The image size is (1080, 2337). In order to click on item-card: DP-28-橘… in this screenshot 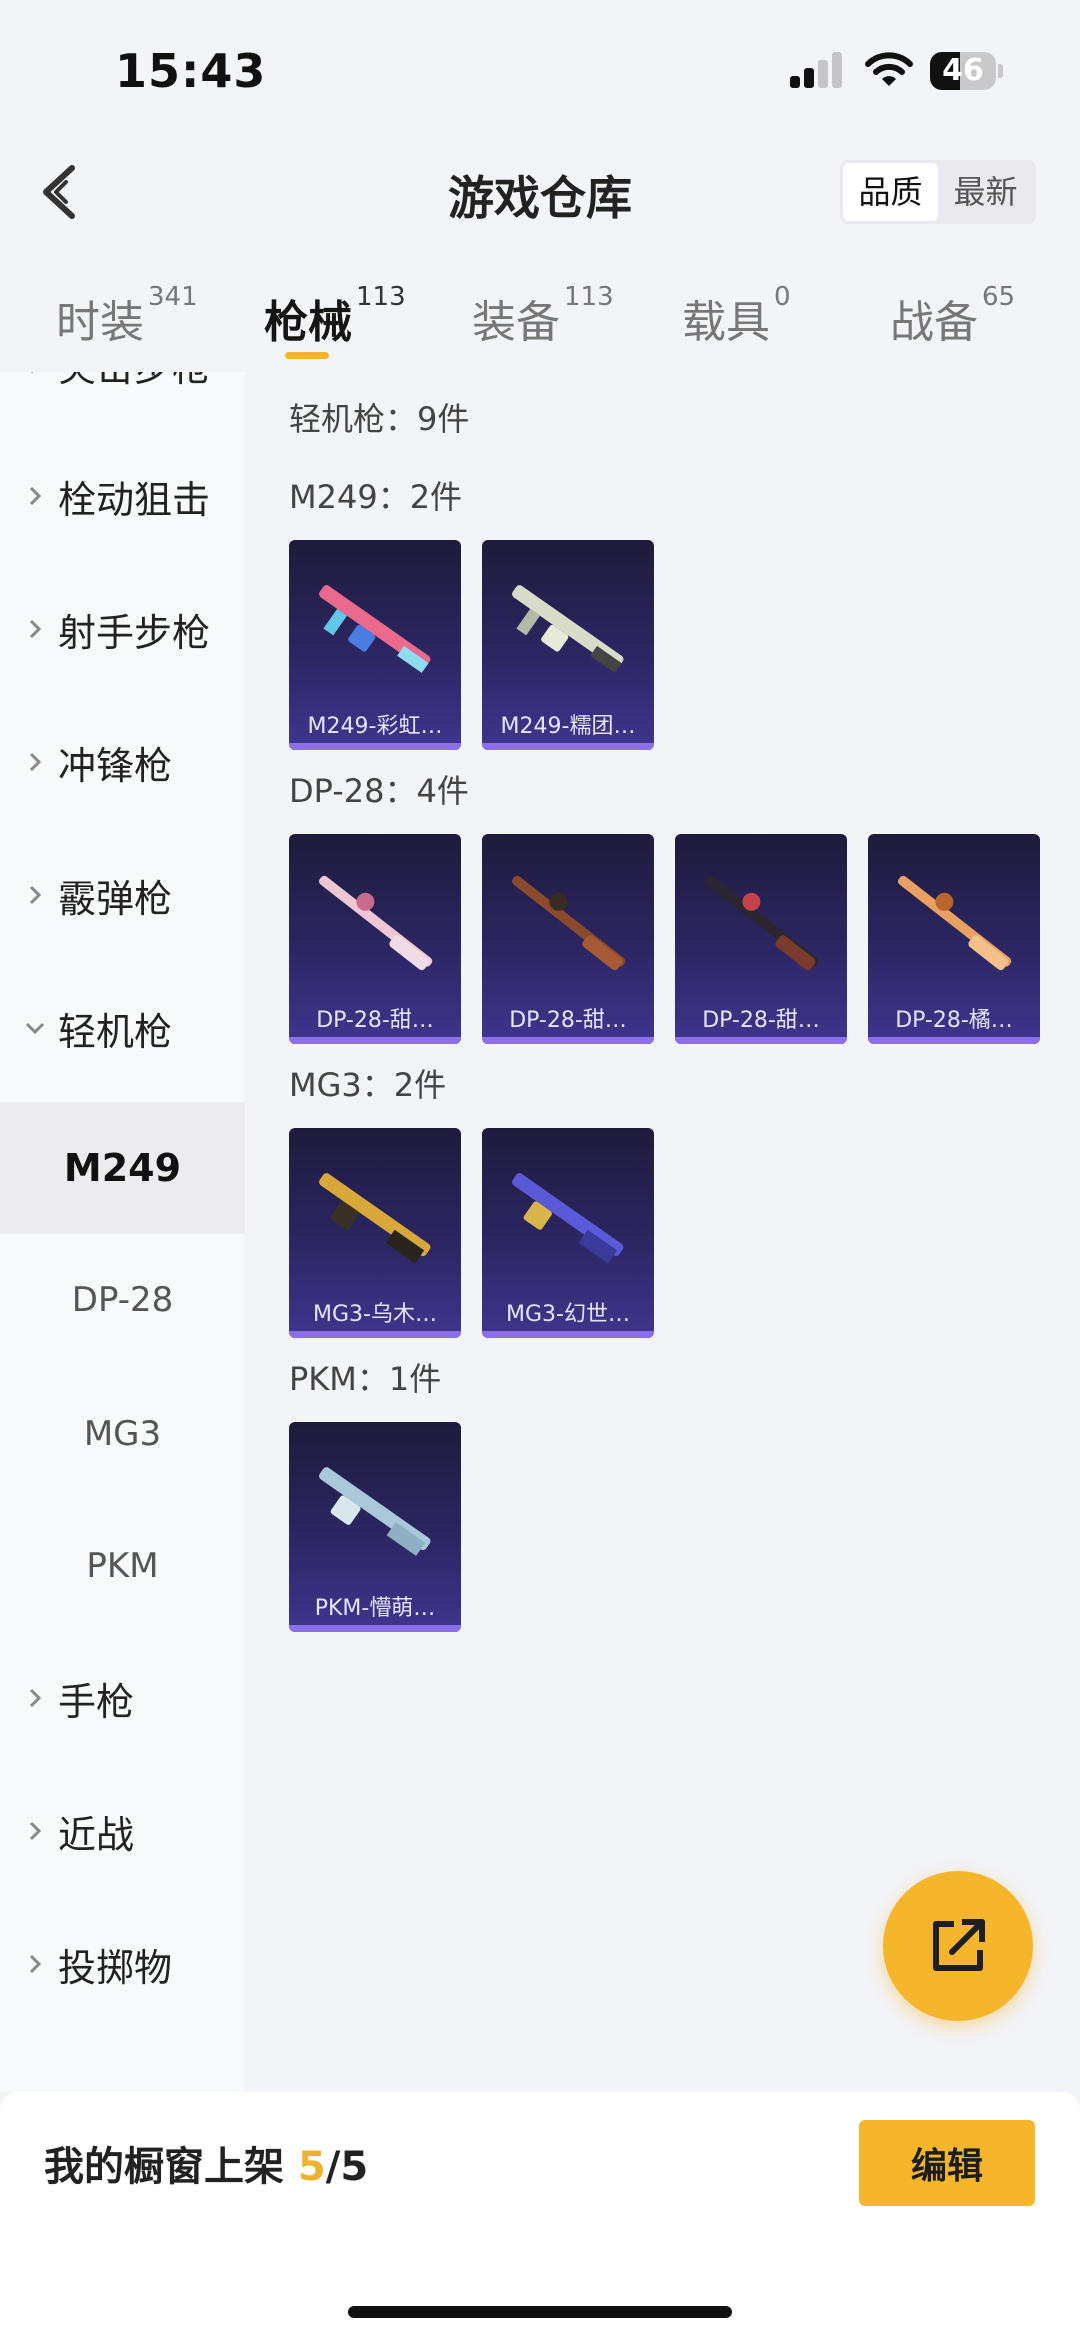, I will do `click(954, 939)`.